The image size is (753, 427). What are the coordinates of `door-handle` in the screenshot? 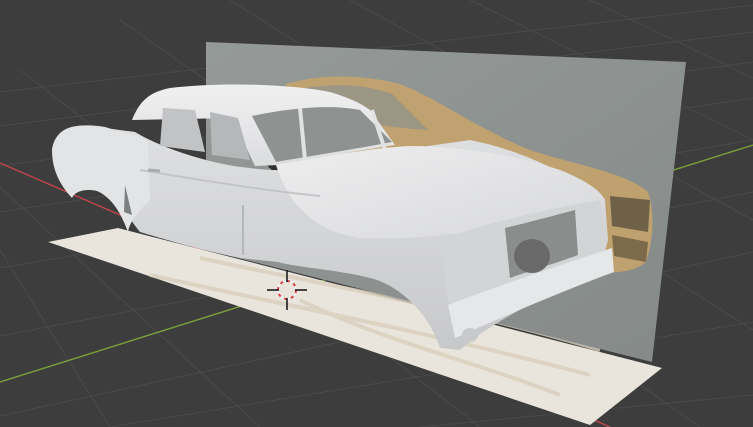 It's located at (154, 170).